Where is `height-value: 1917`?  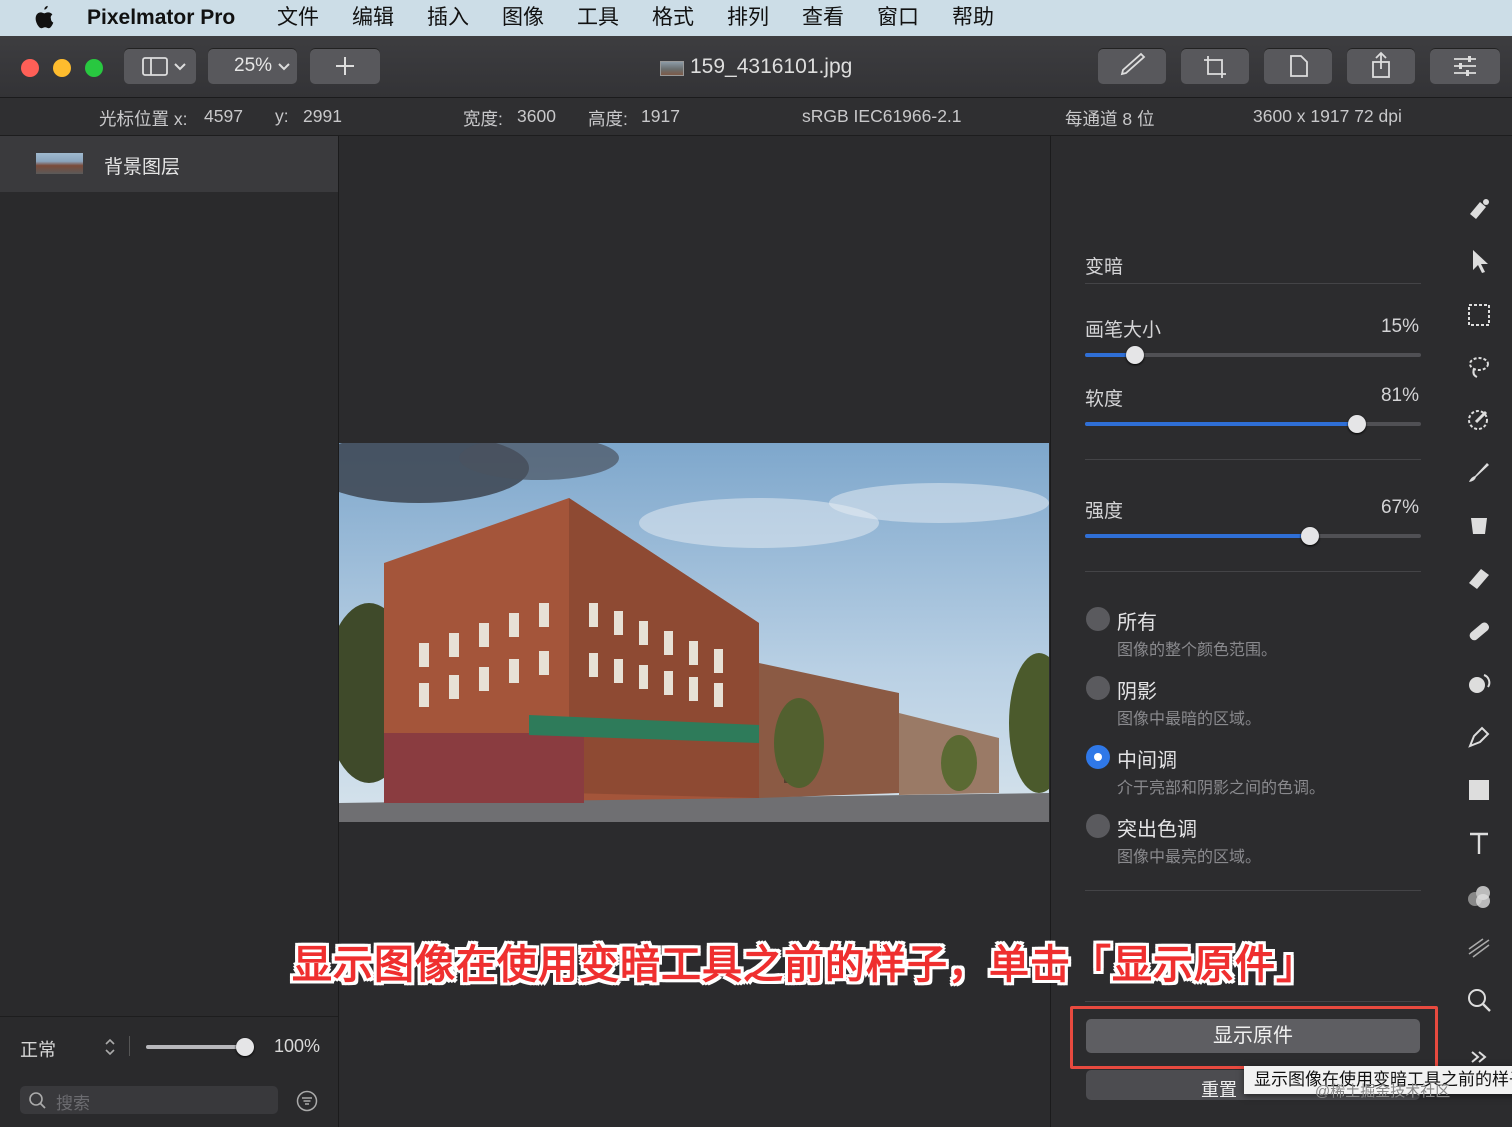
height-value: 1917 is located at coordinates (660, 116).